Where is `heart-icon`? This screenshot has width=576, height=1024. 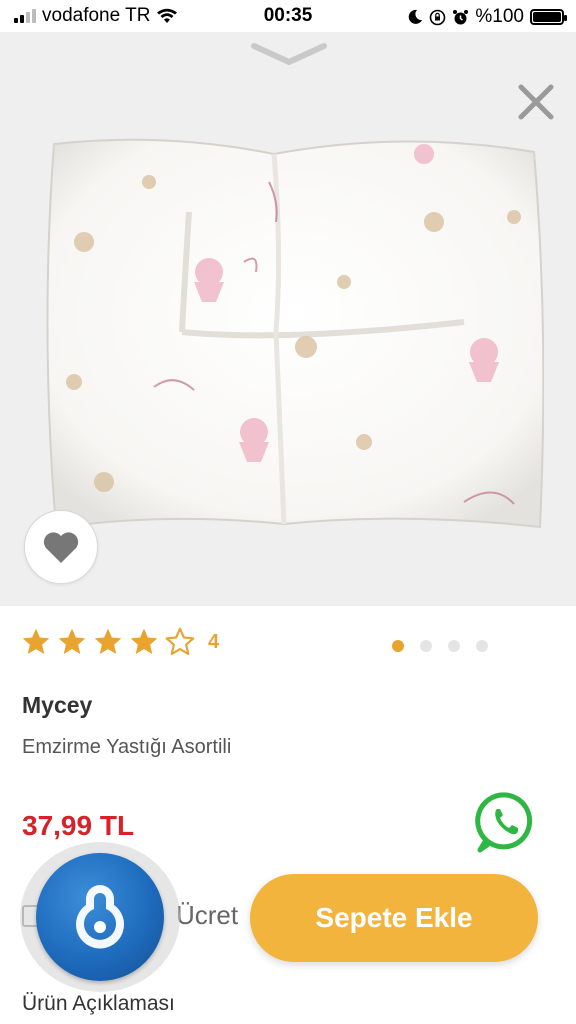
heart-icon is located at coordinates (61, 547).